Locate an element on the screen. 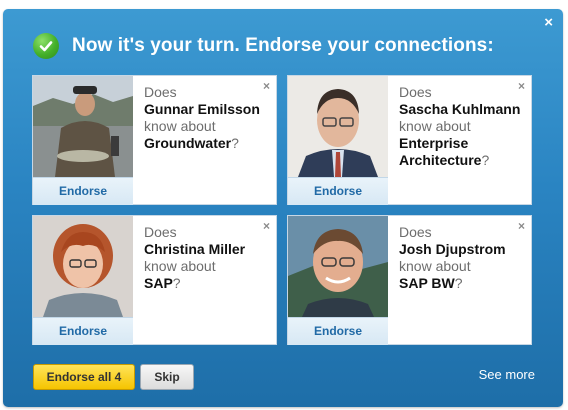 The height and width of the screenshot is (410, 568). endorse-all-button: Endorse all 4 is located at coordinates (84, 377).